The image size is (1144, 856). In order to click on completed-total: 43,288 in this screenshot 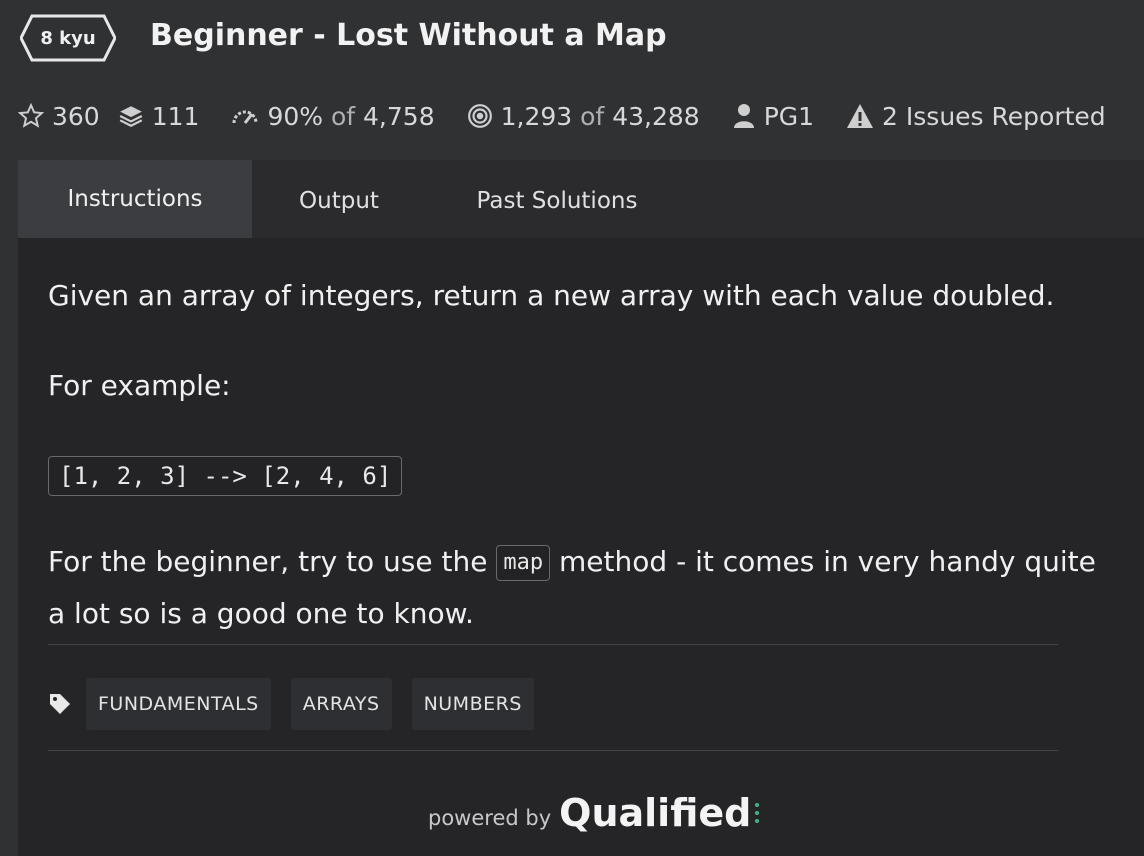, I will do `click(656, 116)`.